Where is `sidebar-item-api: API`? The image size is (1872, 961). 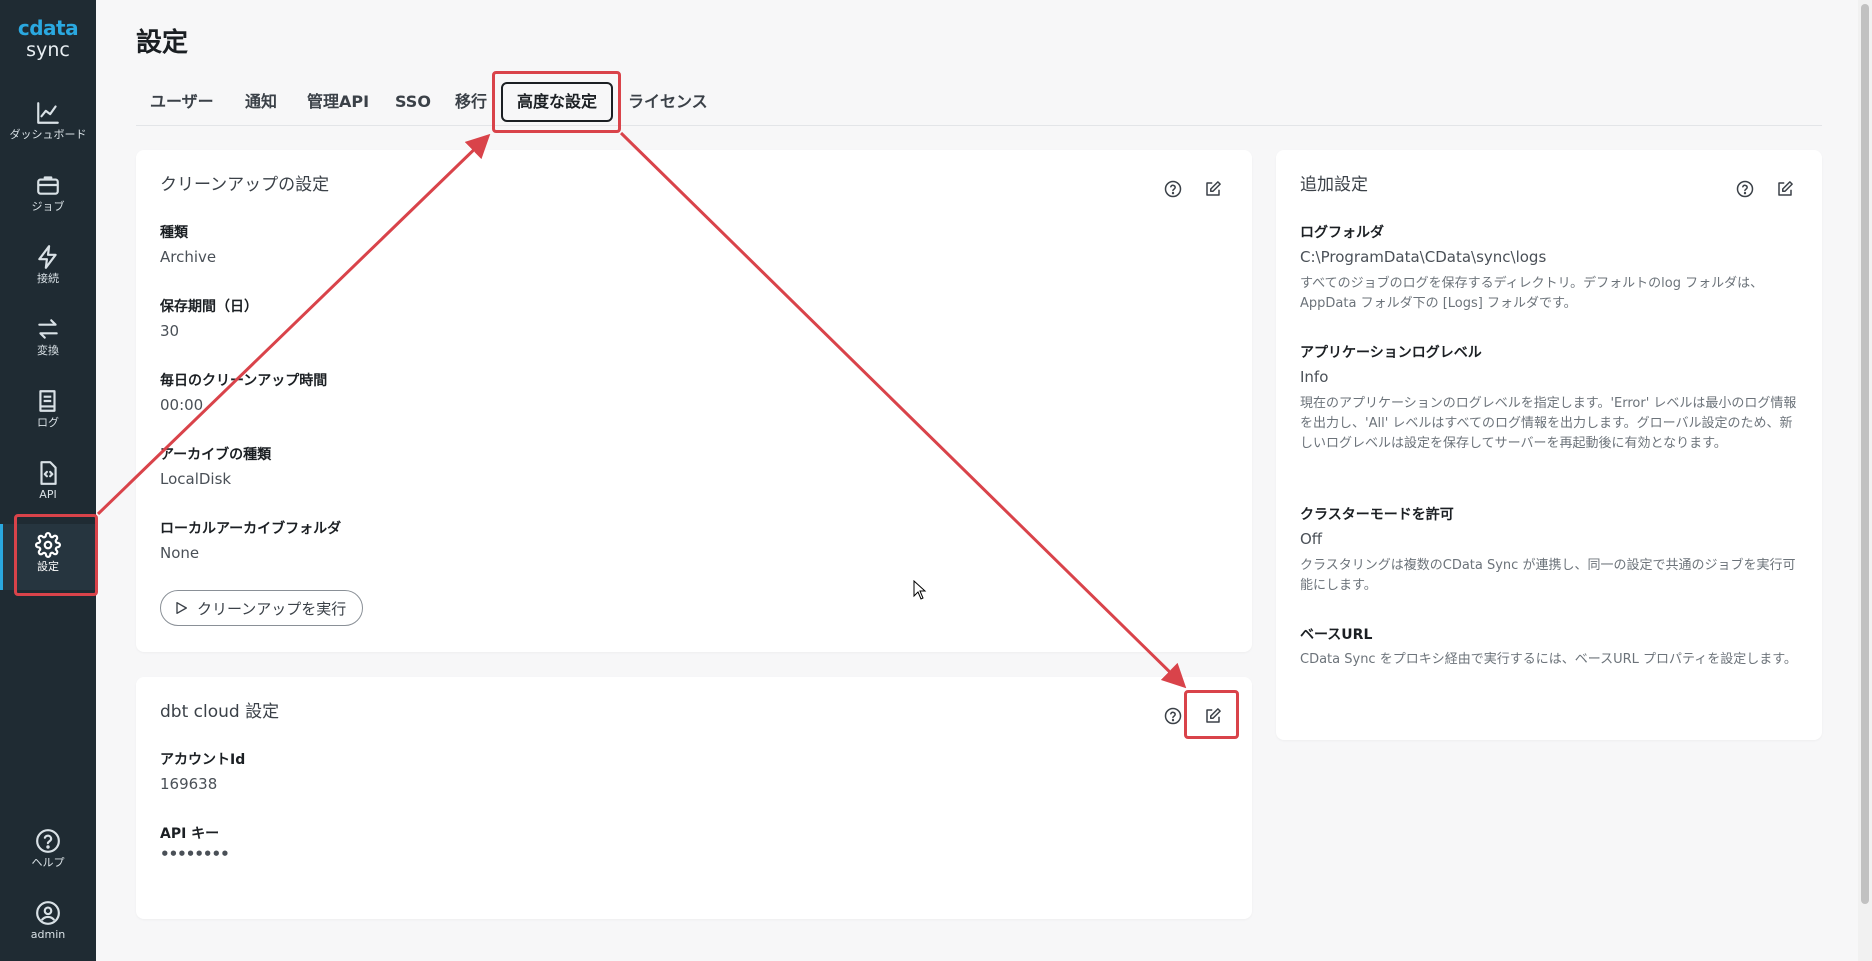 sidebar-item-api: API is located at coordinates (48, 485).